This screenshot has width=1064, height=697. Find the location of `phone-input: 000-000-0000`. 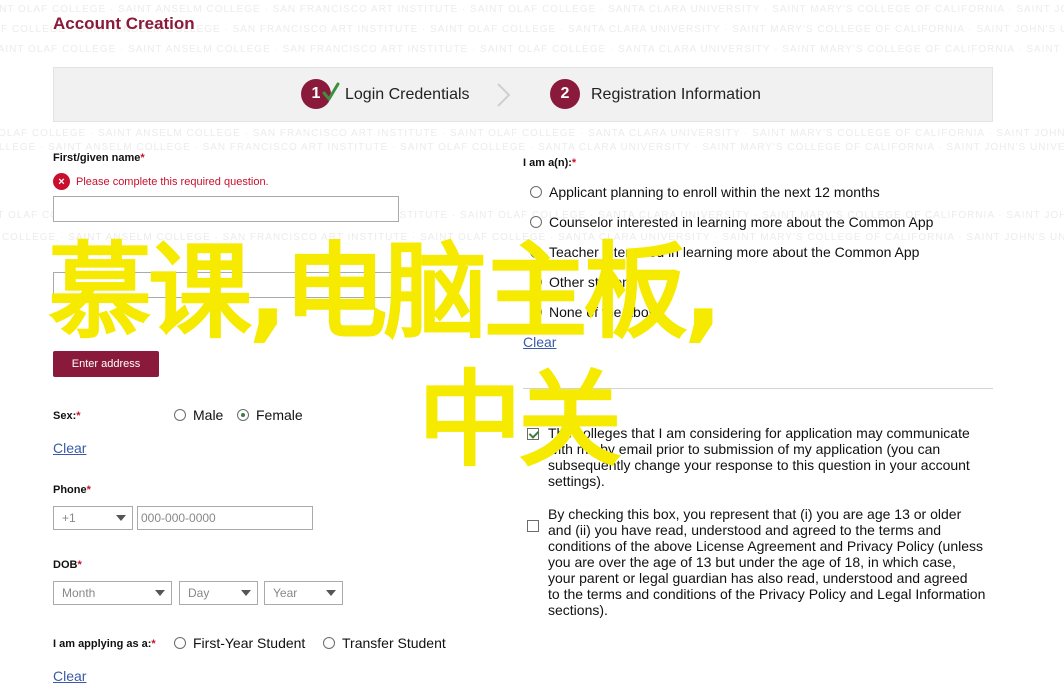

phone-input: 000-000-0000 is located at coordinates (225, 518).